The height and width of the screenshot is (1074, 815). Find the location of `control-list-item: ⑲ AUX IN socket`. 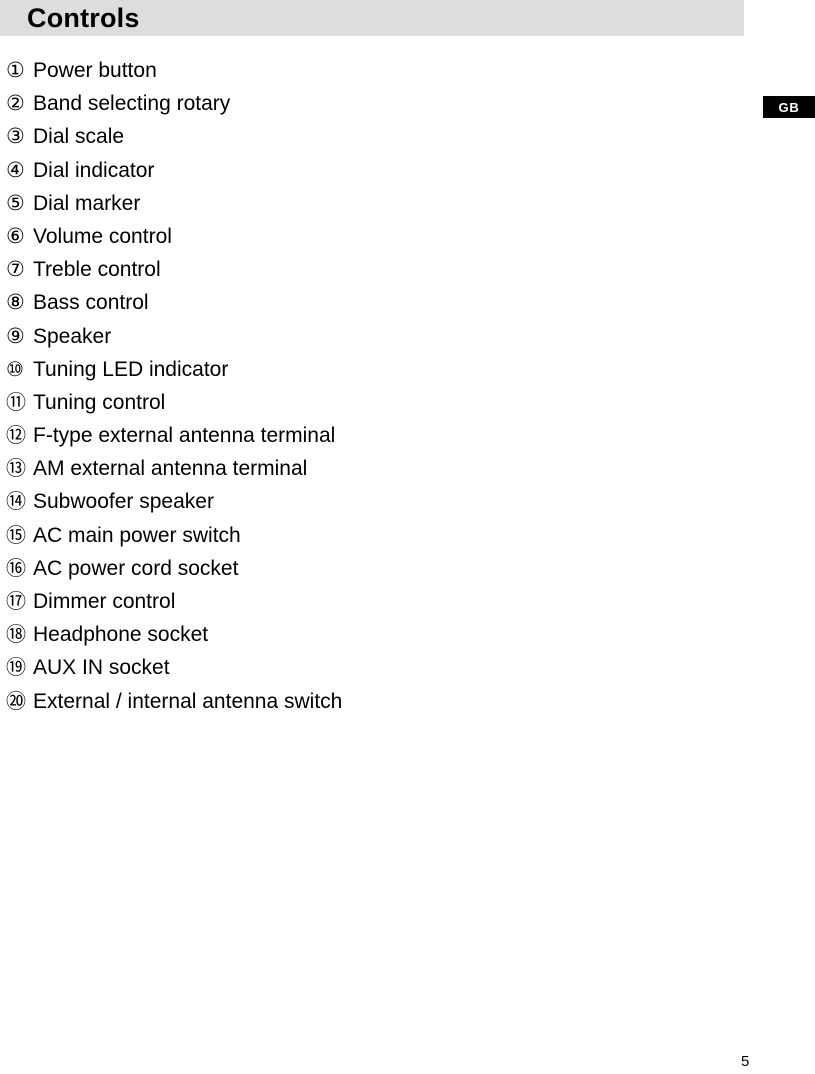

control-list-item: ⑲ AUX IN socket is located at coordinates (407, 671).